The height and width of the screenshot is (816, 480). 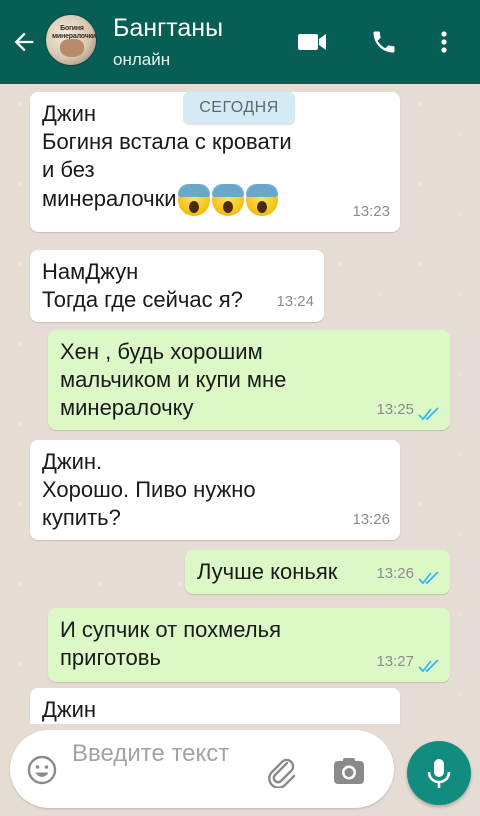 I want to click on attach-icon, so click(x=282, y=772).